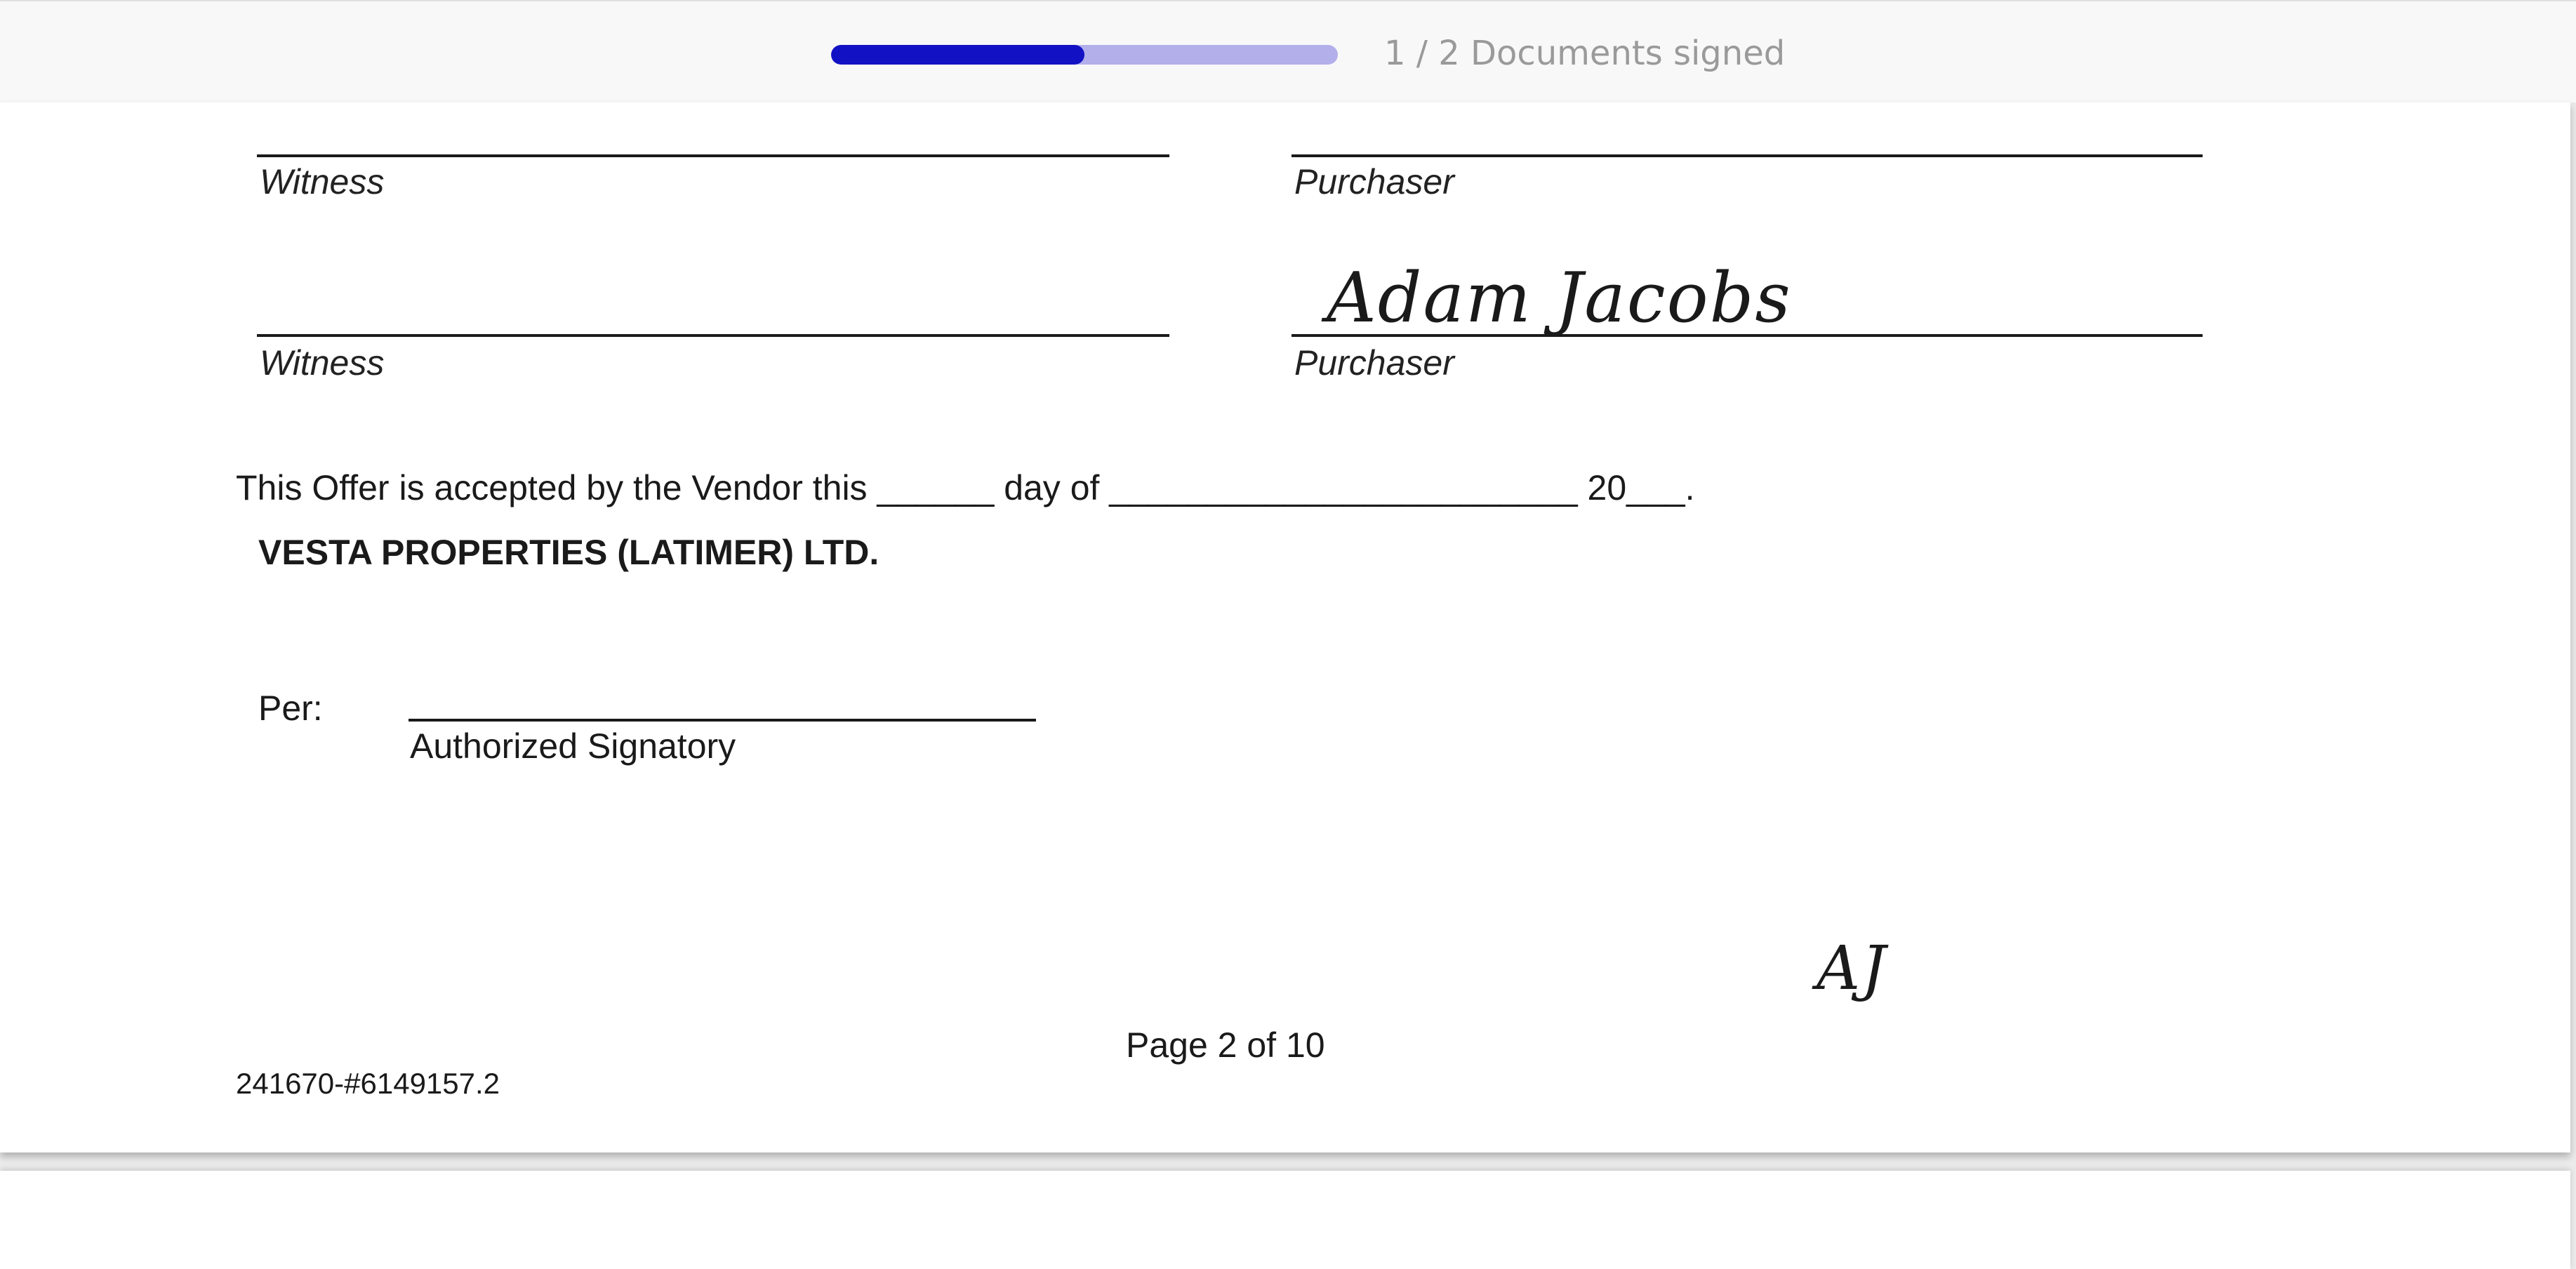 This screenshot has width=2576, height=1269. I want to click on vendor-name: VESTA PROPERTIES (LATIMER) LTD., so click(569, 552).